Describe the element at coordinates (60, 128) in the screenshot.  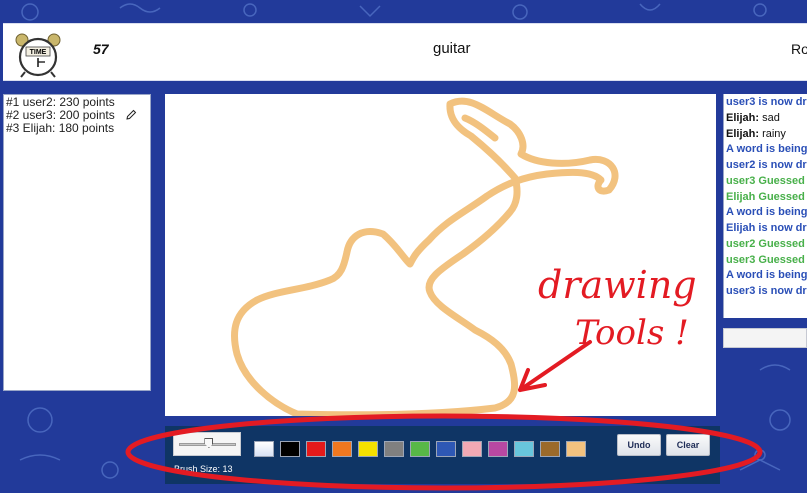
I see `score-text: #3 Elijah: 180 points` at that location.